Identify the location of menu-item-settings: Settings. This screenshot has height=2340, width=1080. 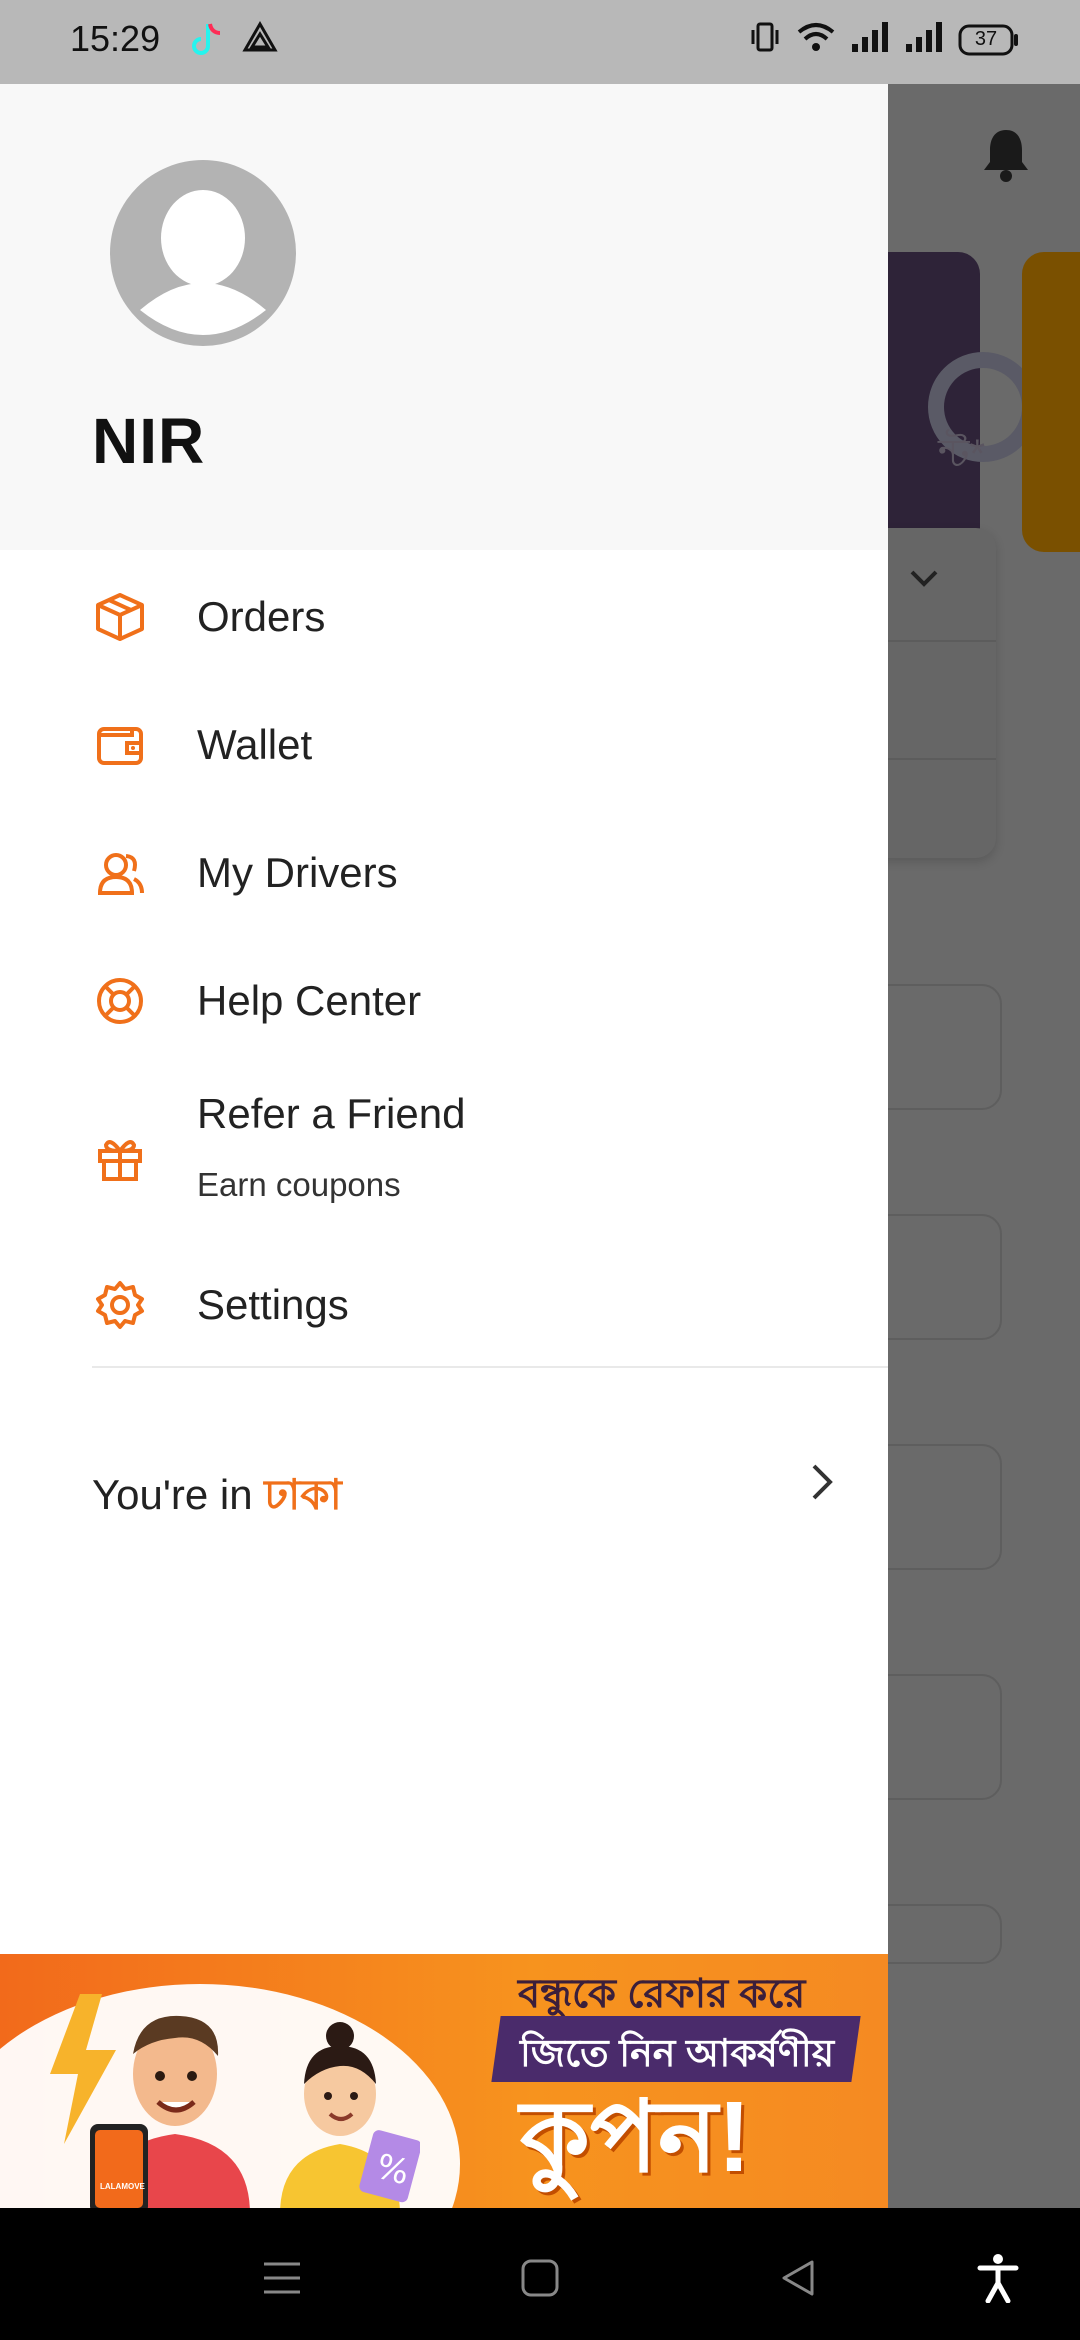
(444, 1305).